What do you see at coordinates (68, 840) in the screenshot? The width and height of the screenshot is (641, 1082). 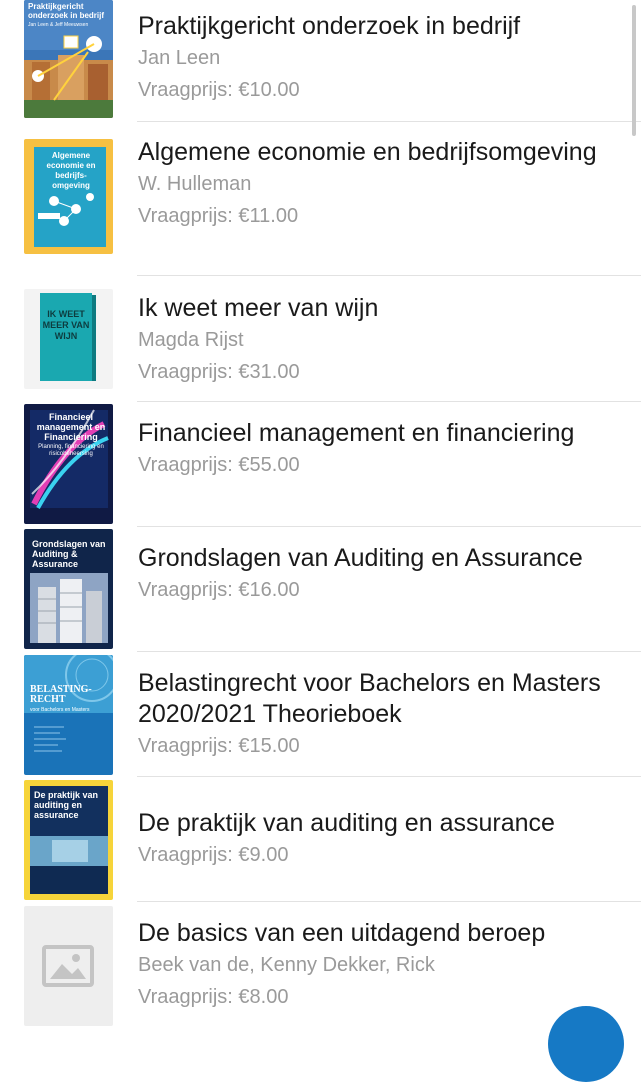 I see `book-cover-praktijk-auditing: De praktijk van auditing en assurance` at bounding box center [68, 840].